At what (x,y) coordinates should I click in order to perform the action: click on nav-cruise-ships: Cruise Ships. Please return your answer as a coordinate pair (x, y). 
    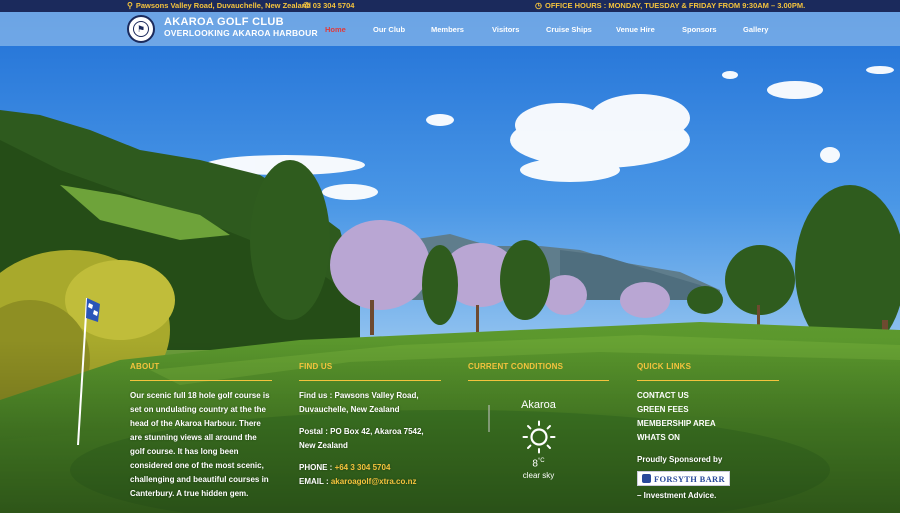
    Looking at the image, I should click on (569, 29).